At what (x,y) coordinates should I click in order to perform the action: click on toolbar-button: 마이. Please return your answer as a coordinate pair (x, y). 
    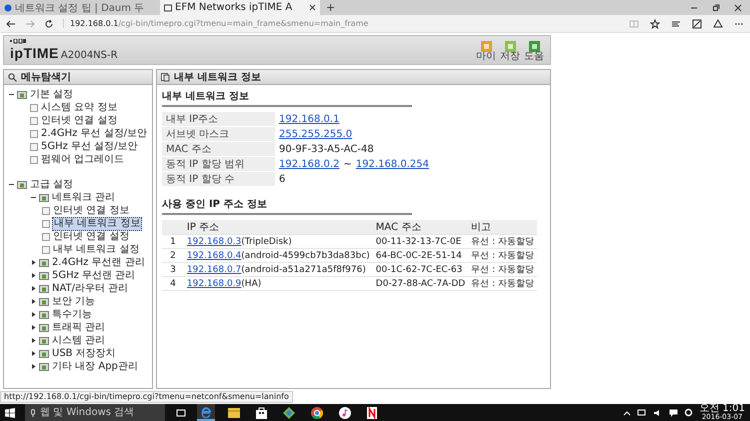
    Looking at the image, I should click on (486, 51).